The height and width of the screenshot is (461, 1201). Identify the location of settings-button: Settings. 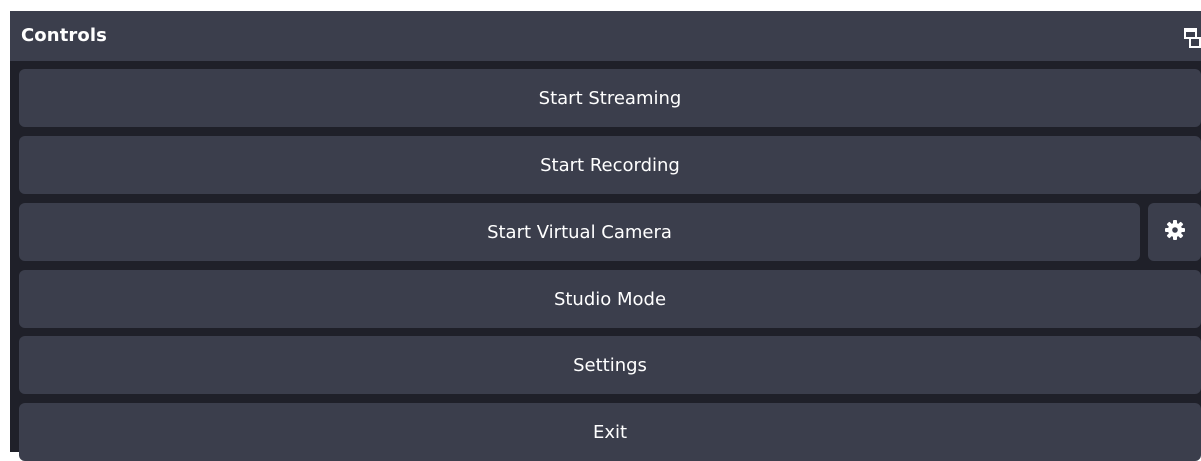
(610, 365).